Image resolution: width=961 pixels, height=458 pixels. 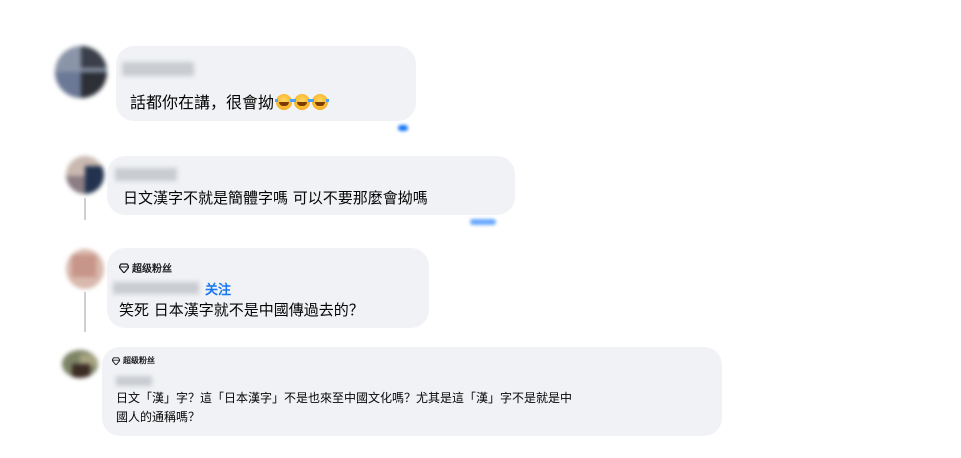 I want to click on follow-button: 关注, so click(x=218, y=288).